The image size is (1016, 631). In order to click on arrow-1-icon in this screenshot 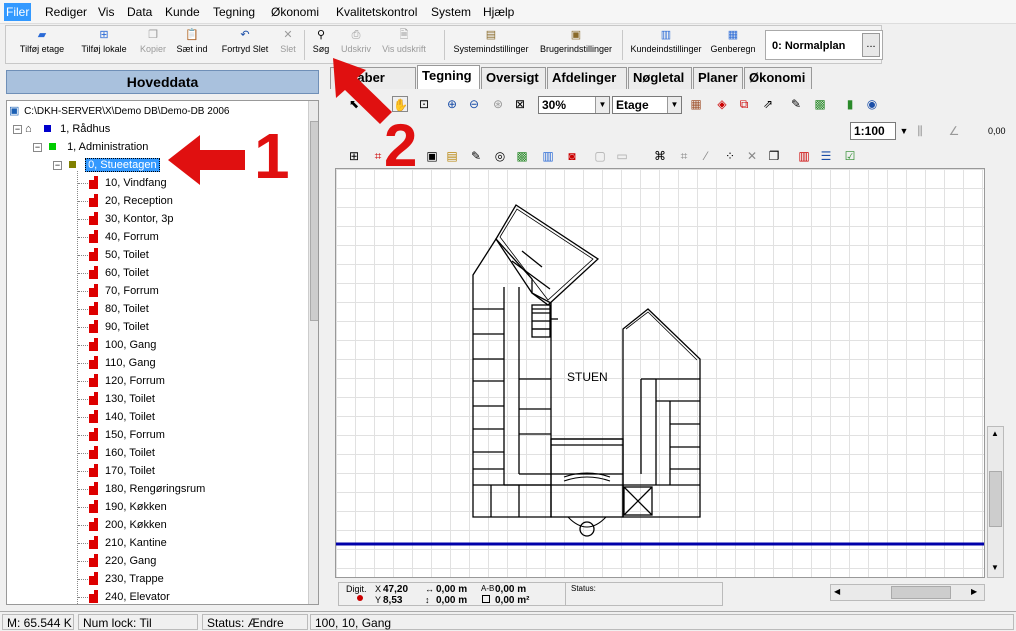, I will do `click(206, 160)`.